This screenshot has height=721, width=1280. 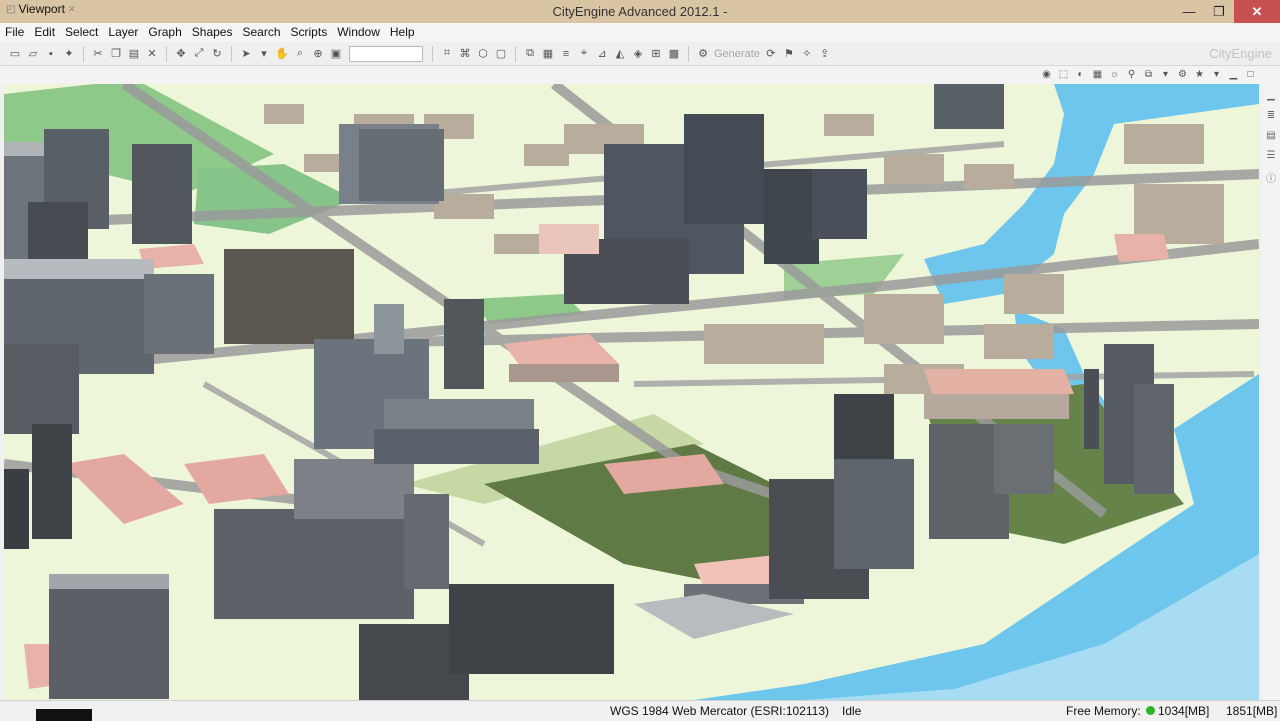 What do you see at coordinates (1189, 11) in the screenshot?
I see `minimize-button: —` at bounding box center [1189, 11].